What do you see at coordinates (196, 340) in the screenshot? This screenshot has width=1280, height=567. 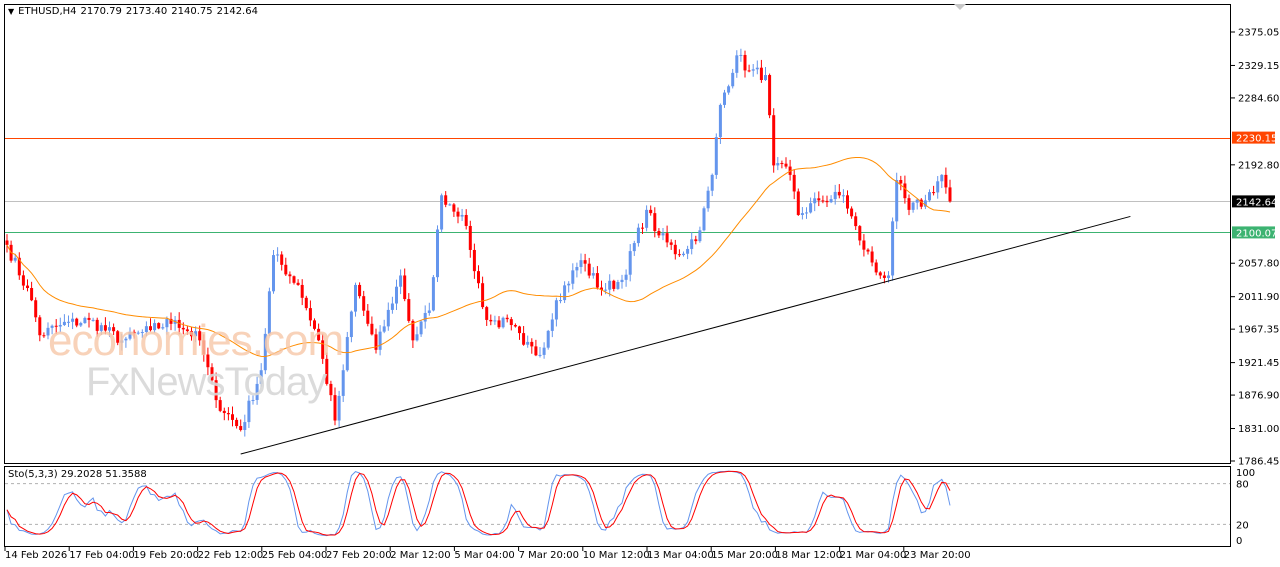 I see `watermark-economies: economies.com` at bounding box center [196, 340].